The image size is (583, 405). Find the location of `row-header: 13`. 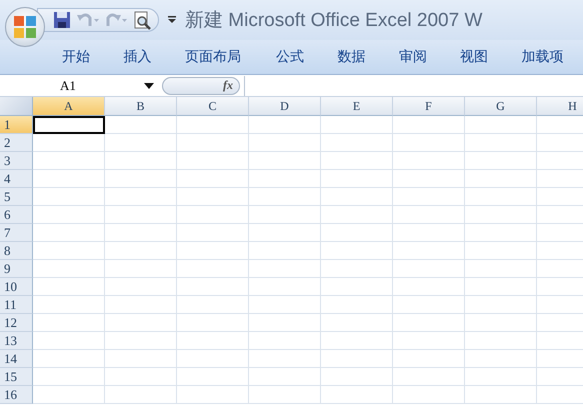

row-header: 13 is located at coordinates (16, 341).